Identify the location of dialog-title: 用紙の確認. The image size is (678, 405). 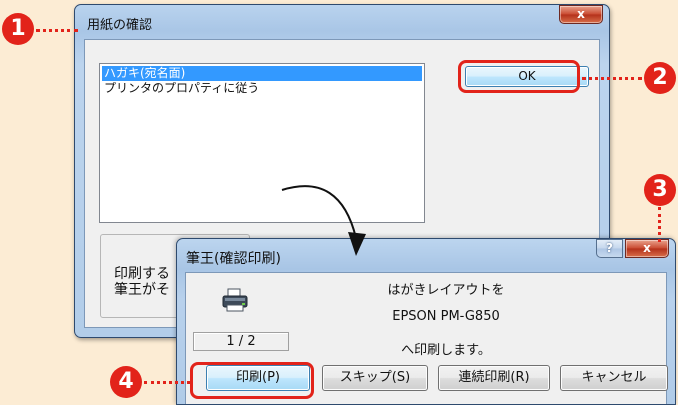
(120, 25).